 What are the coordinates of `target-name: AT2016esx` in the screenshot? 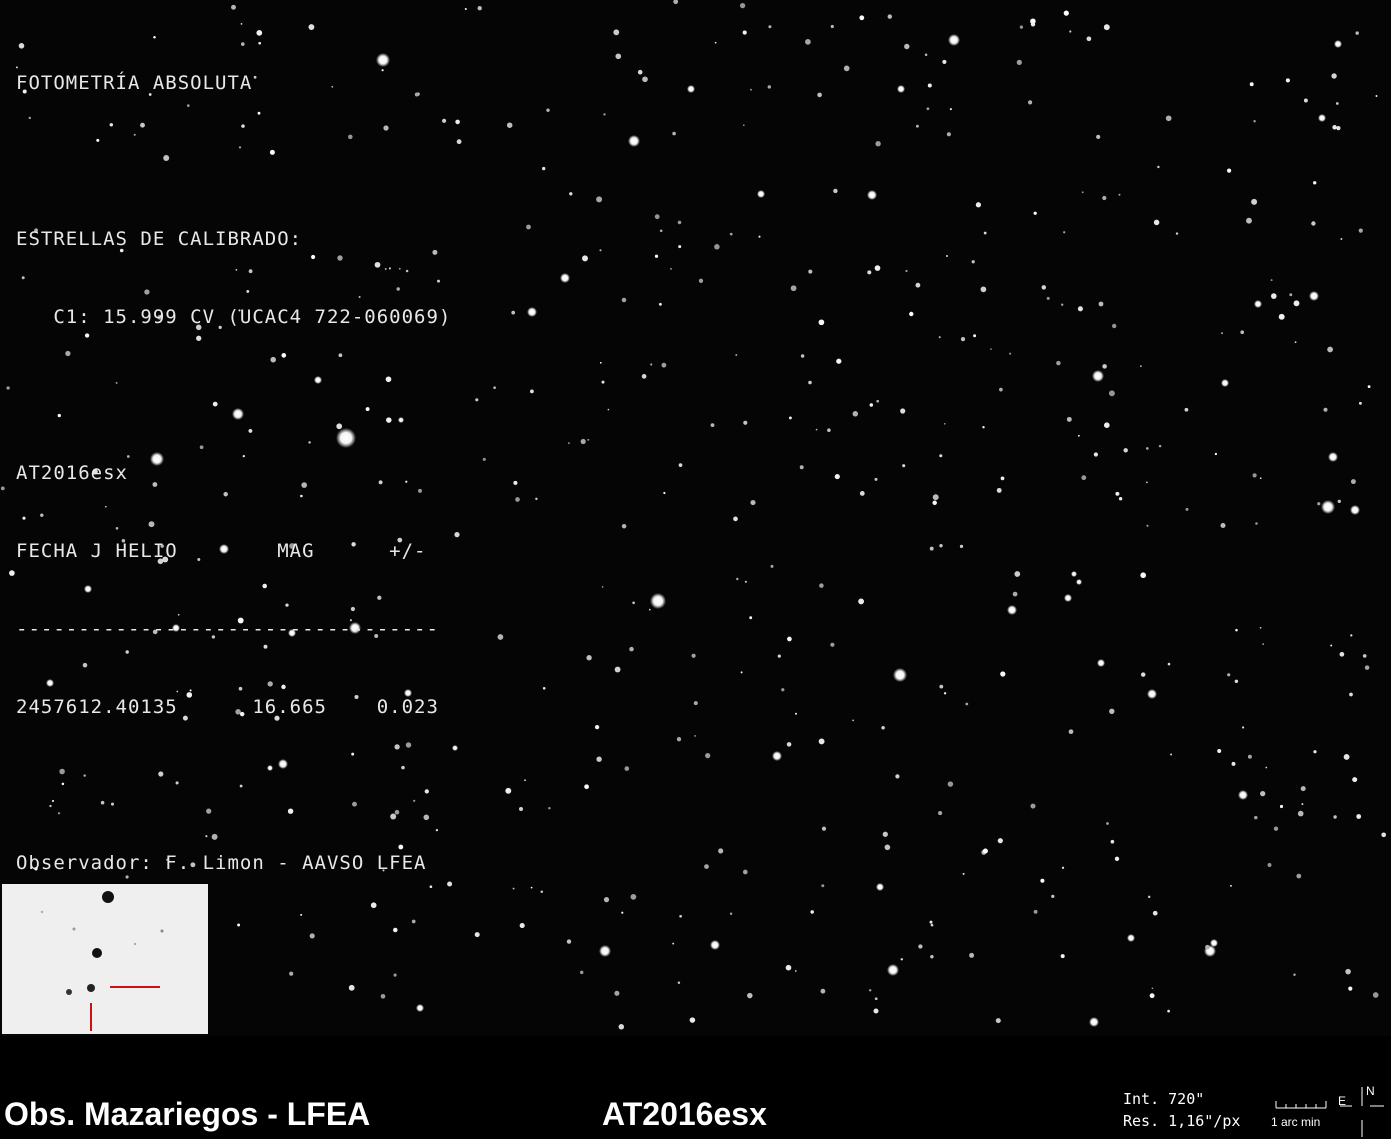 It's located at (72, 473).